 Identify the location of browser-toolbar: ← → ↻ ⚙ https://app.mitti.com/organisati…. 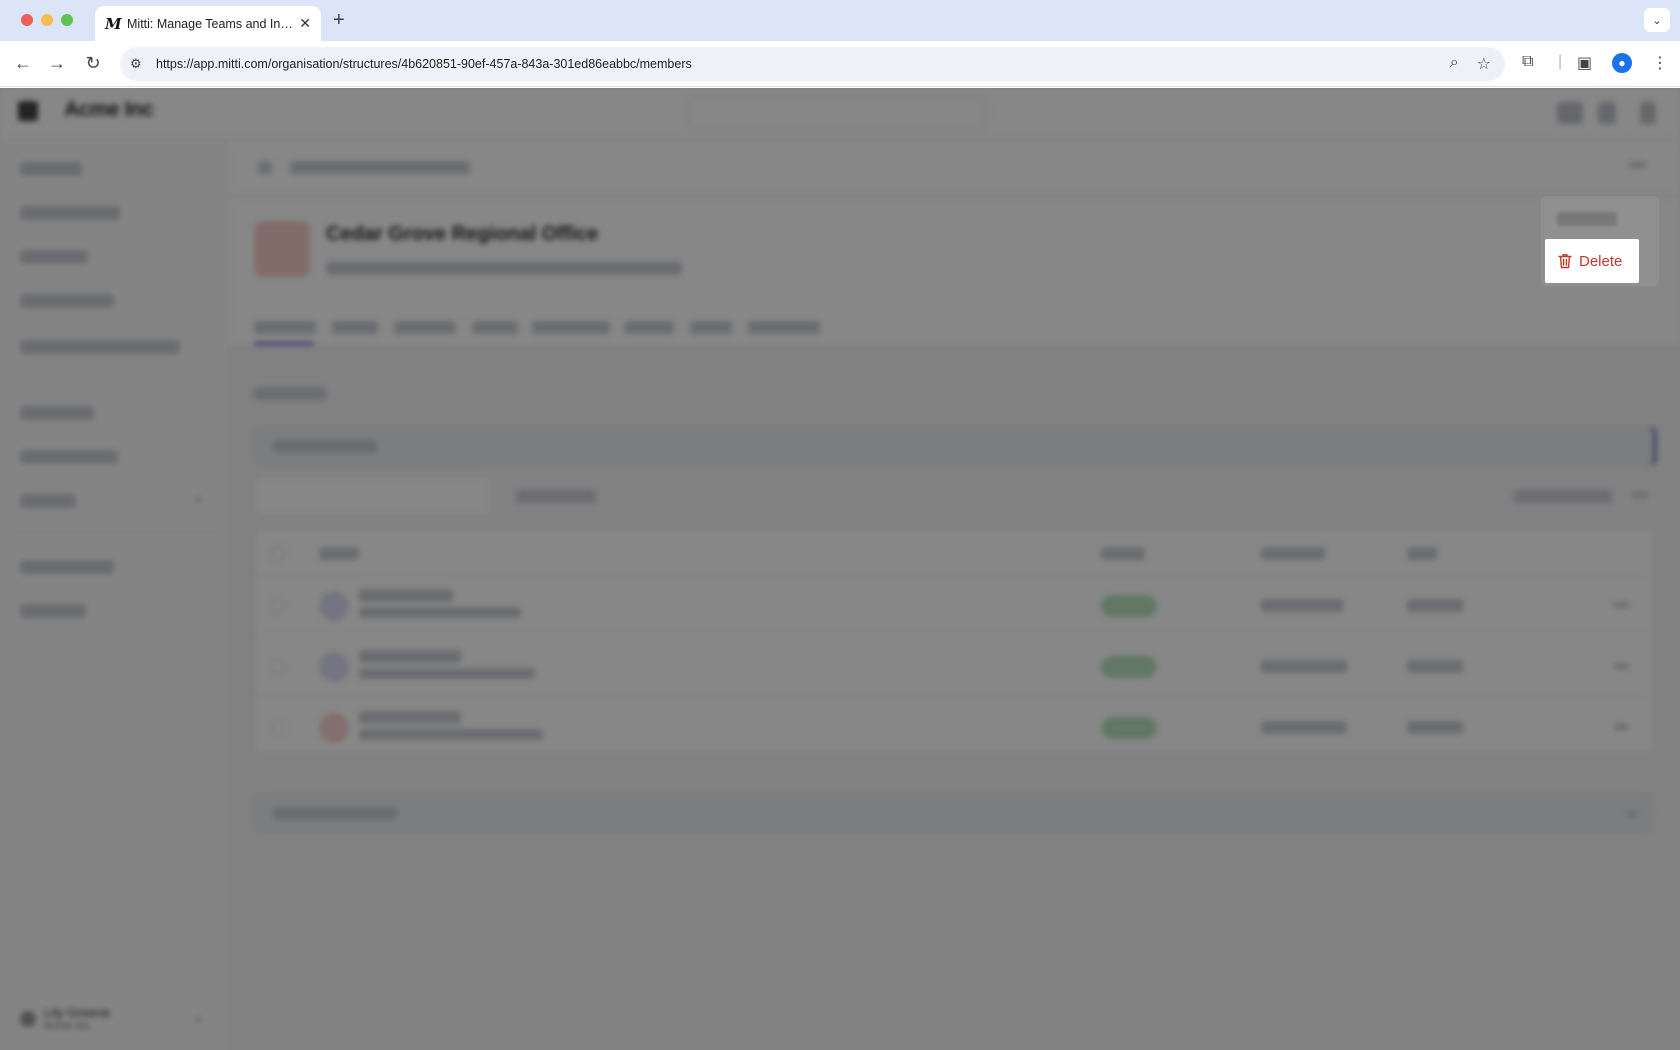
(840, 64).